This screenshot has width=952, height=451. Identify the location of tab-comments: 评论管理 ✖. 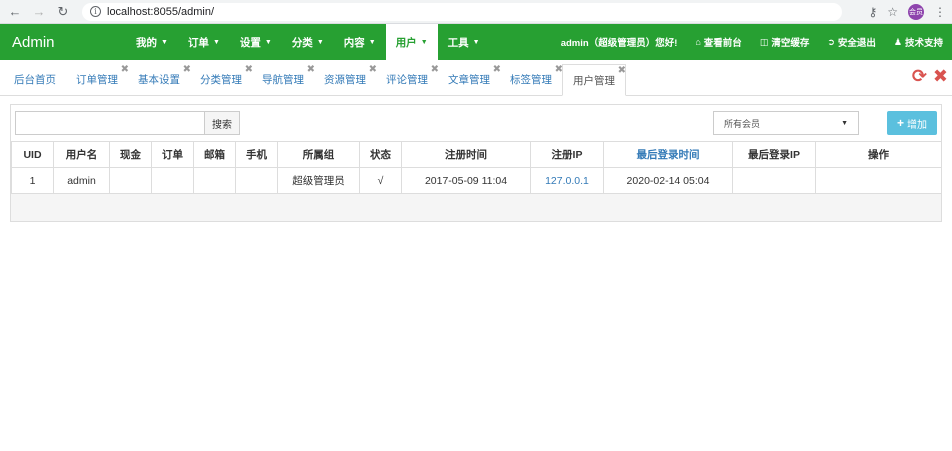
(407, 79).